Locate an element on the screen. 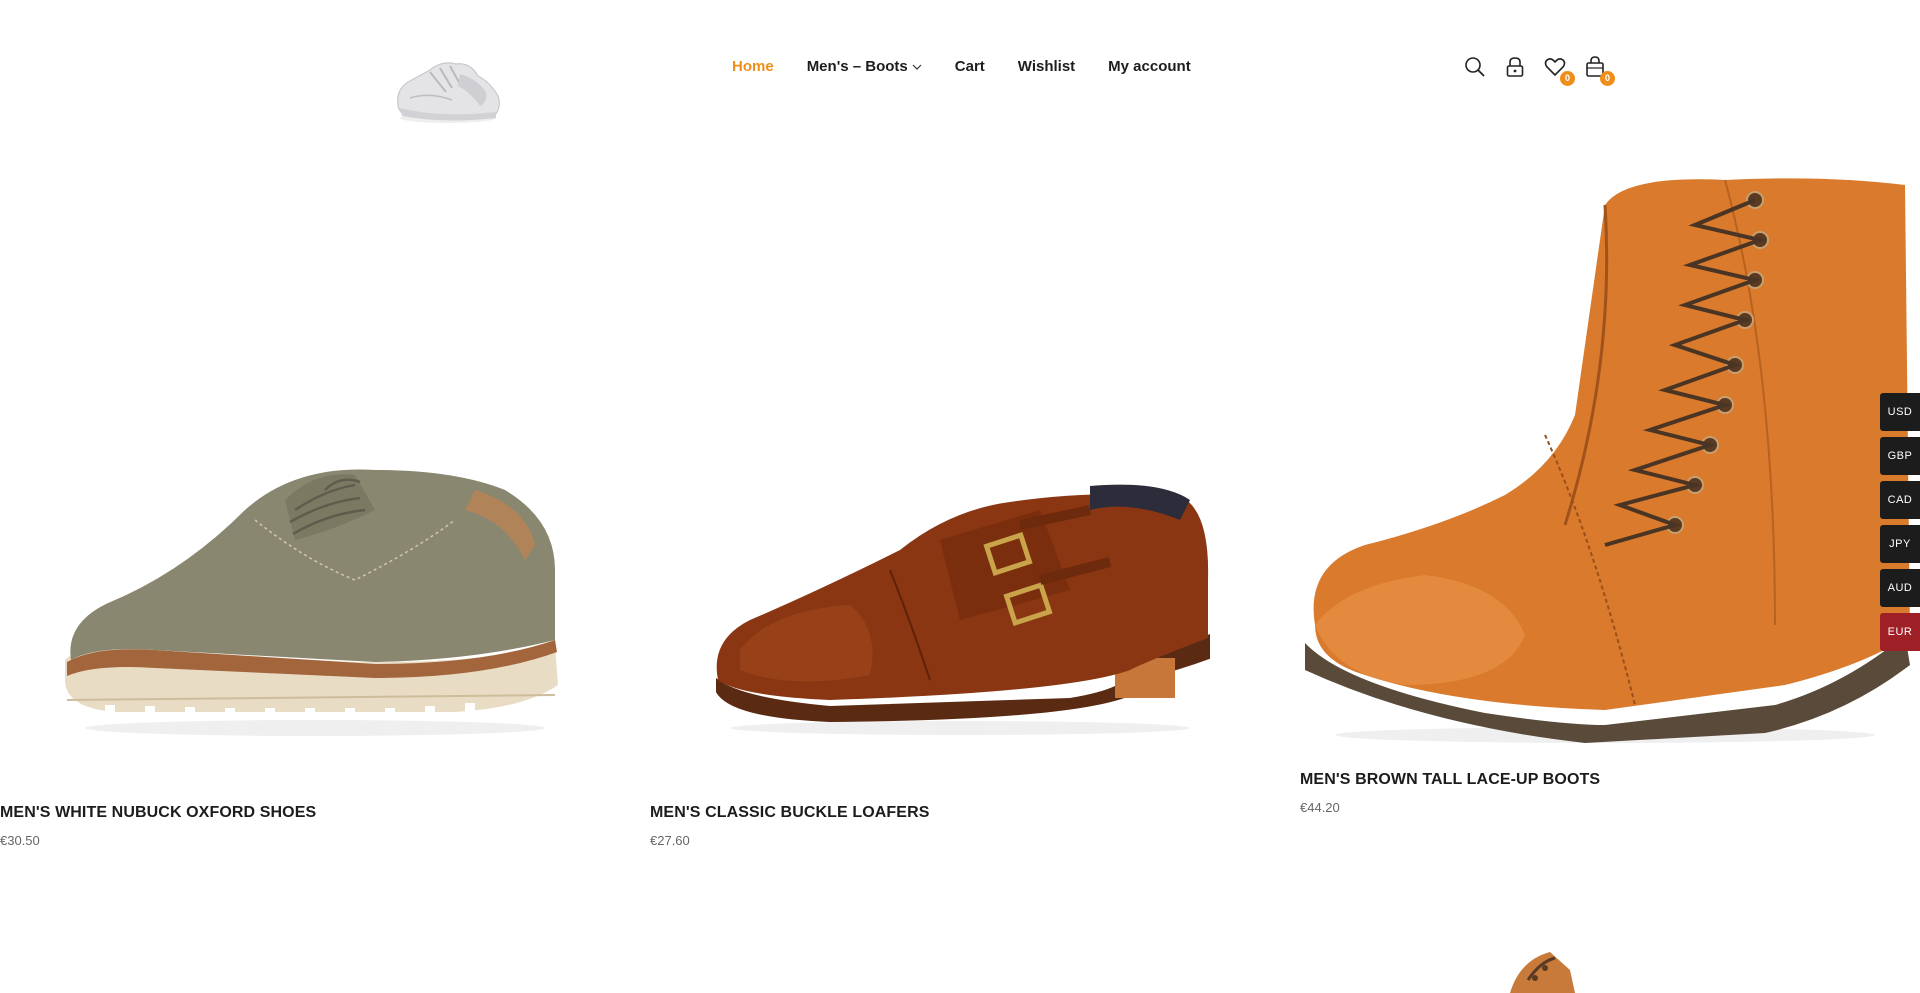  product-price: €30.50 is located at coordinates (20, 840).